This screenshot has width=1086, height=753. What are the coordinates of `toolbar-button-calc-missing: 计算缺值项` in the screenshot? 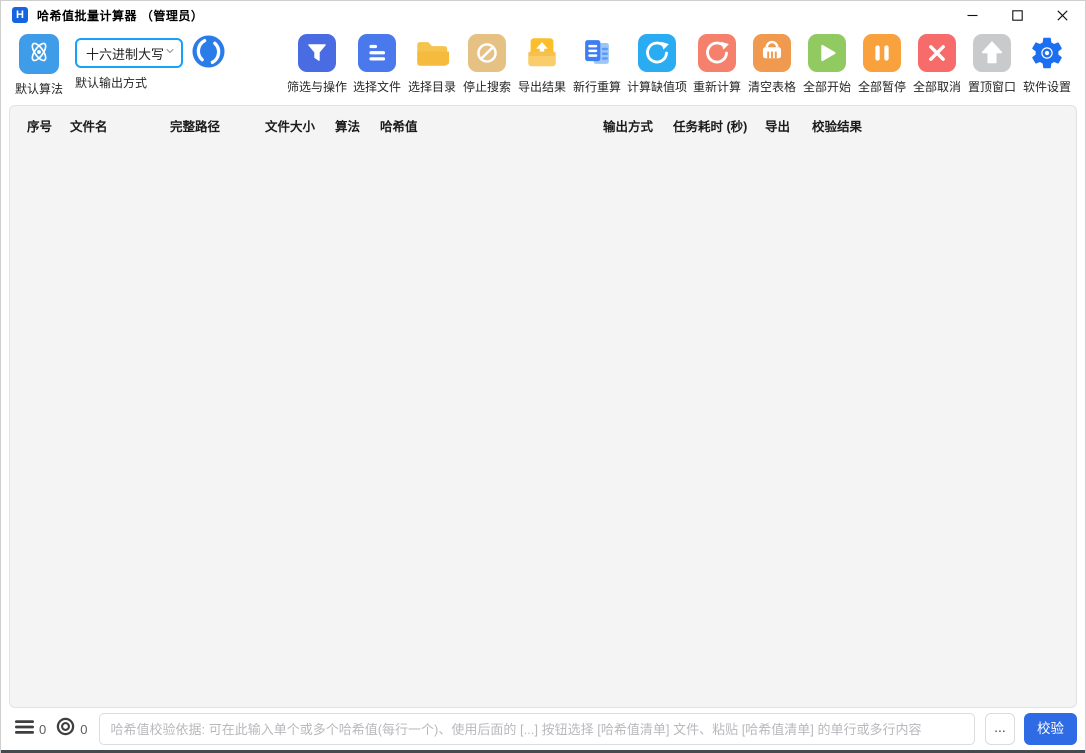 It's located at (657, 64).